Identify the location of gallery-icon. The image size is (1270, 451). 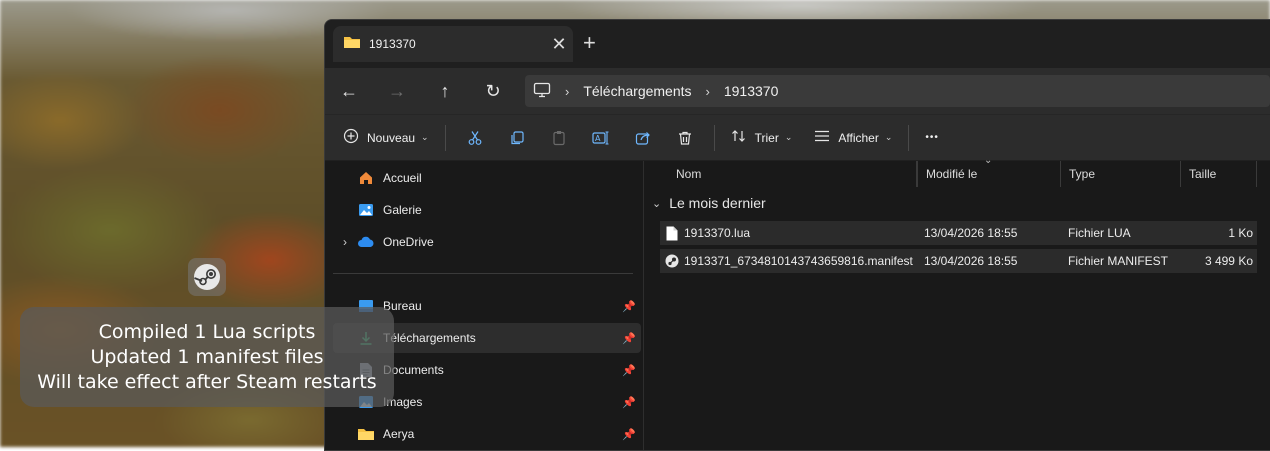
(366, 210).